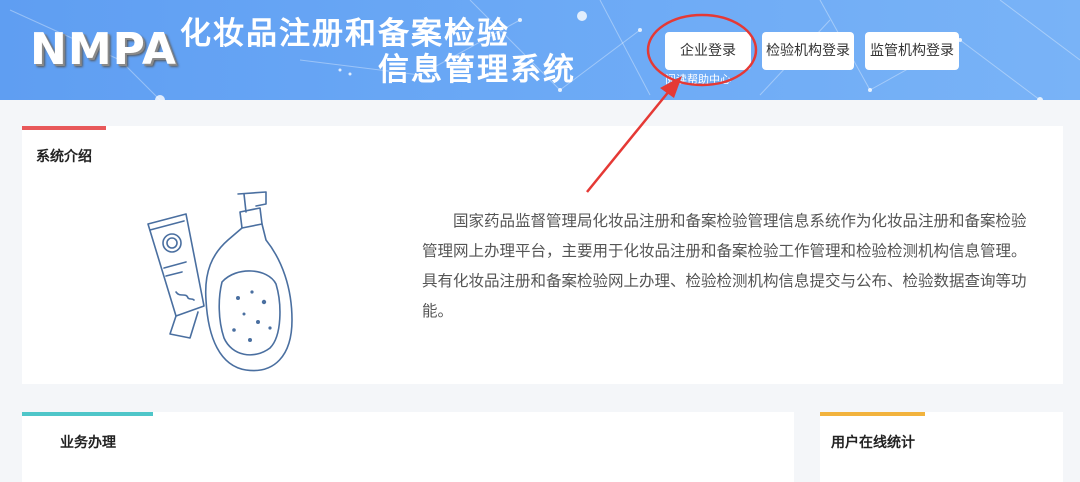  Describe the element at coordinates (87, 414) in the screenshot. I see `business-accent-bar` at that location.